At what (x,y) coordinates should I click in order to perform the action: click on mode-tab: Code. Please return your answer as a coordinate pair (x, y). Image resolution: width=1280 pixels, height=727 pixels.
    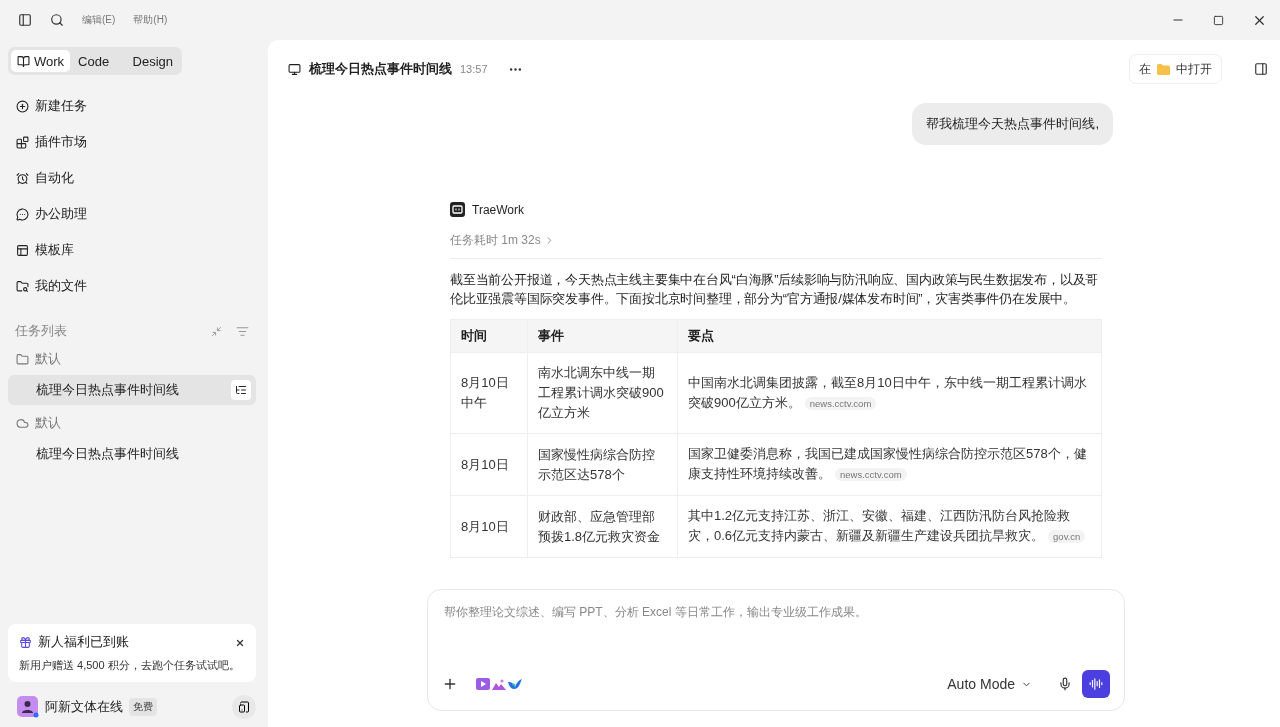
    Looking at the image, I should click on (98, 61).